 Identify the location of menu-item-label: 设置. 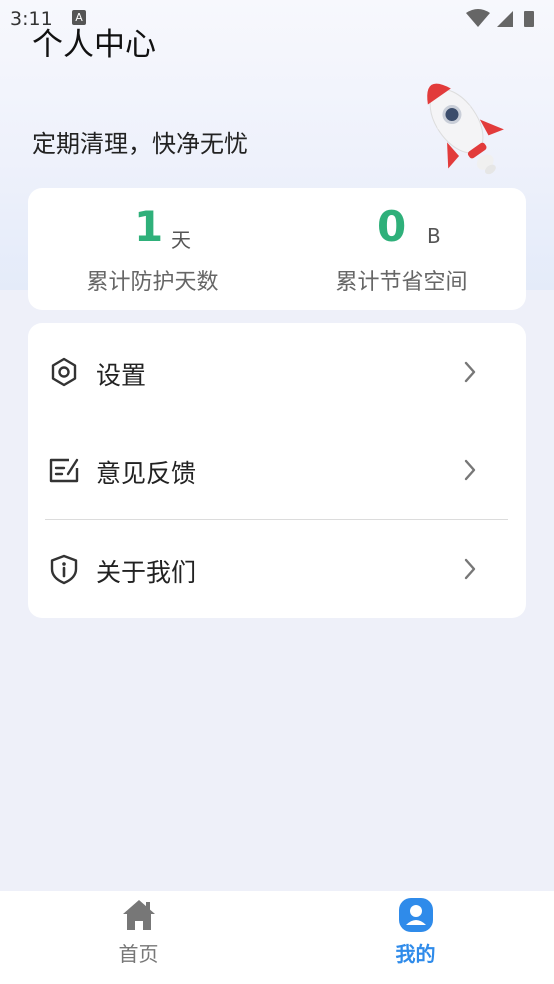
(121, 375).